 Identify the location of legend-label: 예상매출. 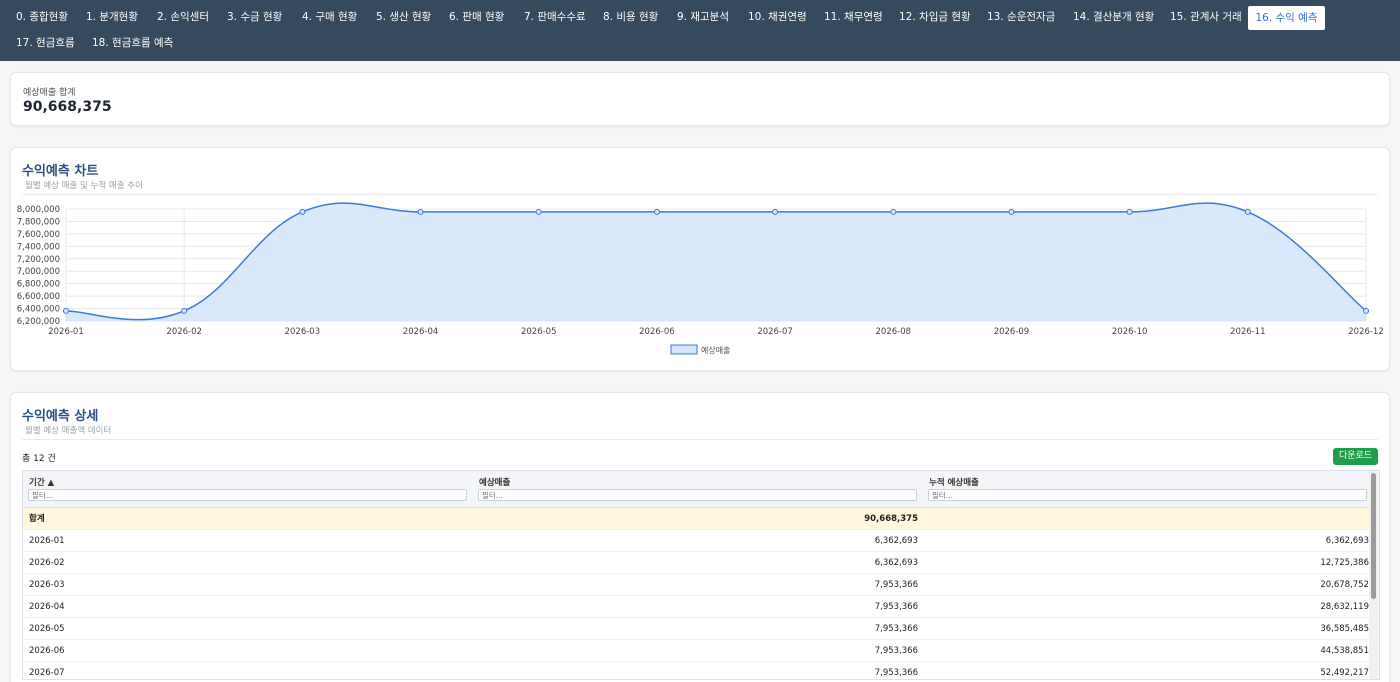
(715, 350).